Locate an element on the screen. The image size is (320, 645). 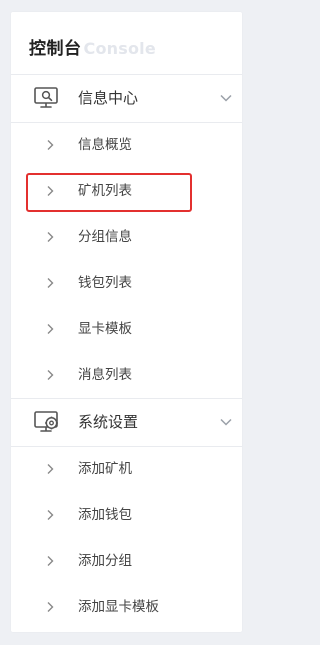
nav-item-label: 添加钱包 is located at coordinates (105, 515).